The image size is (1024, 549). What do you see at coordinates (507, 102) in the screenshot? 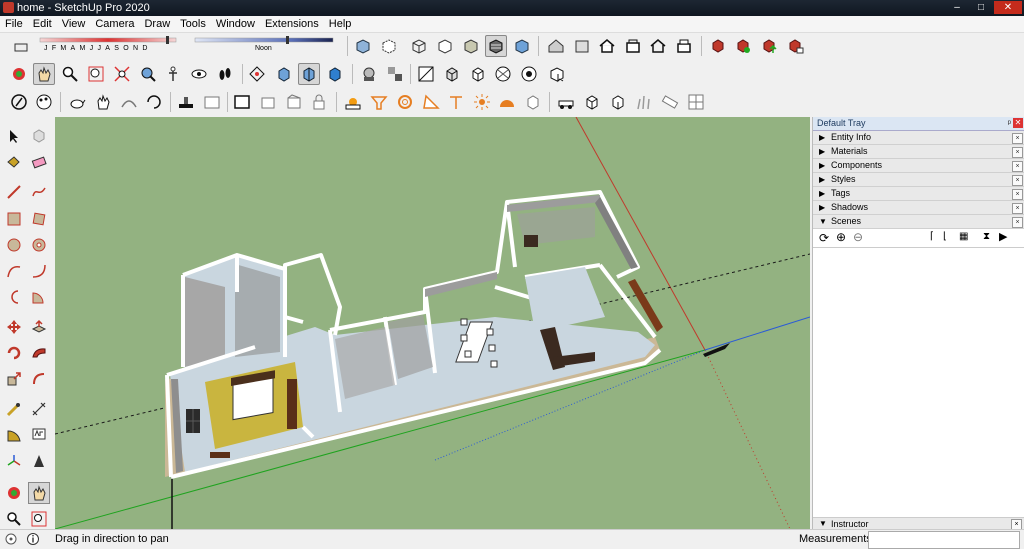
I see `dome-icon` at bounding box center [507, 102].